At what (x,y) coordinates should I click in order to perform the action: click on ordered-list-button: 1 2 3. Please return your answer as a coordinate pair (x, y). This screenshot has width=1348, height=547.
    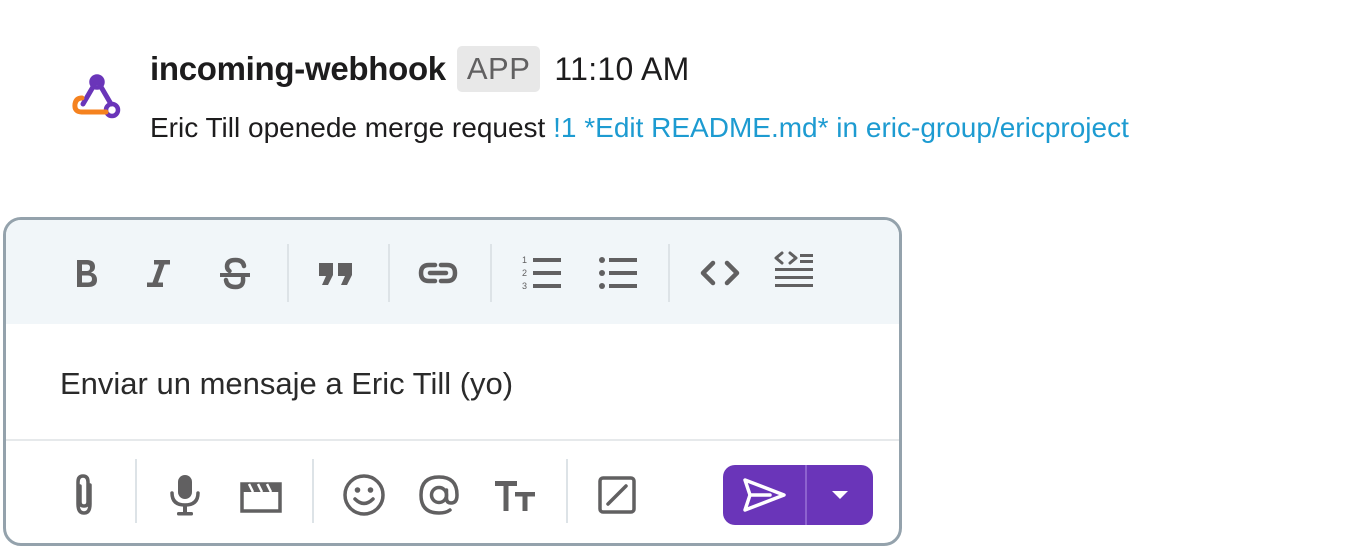
    Looking at the image, I should click on (542, 273).